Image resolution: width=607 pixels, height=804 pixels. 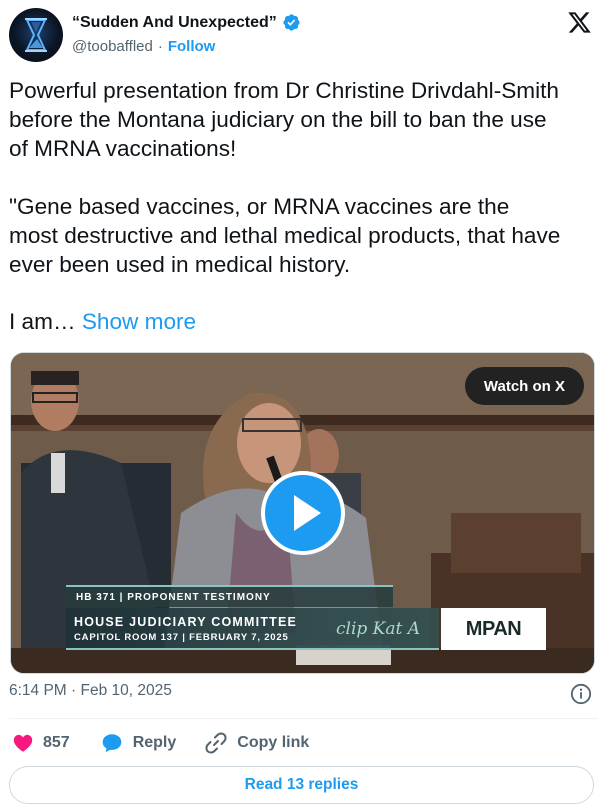 I want to click on watch-on-x-button: Watch on X, so click(x=524, y=386).